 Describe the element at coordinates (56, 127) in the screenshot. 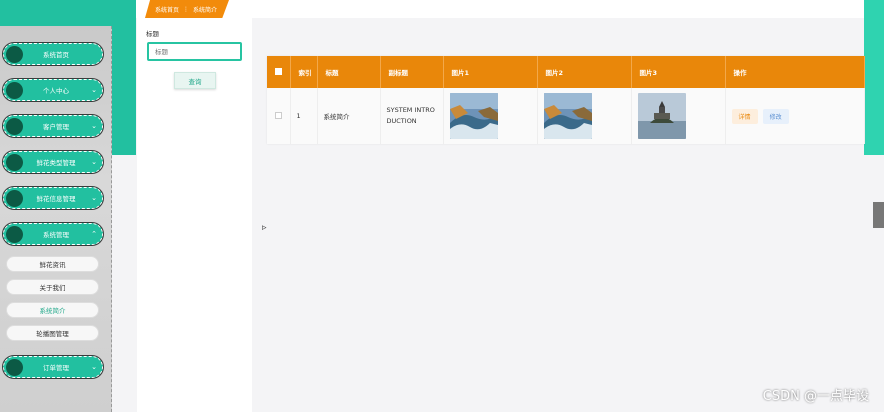

I see `sidebar-item-label: 客户管理` at that location.